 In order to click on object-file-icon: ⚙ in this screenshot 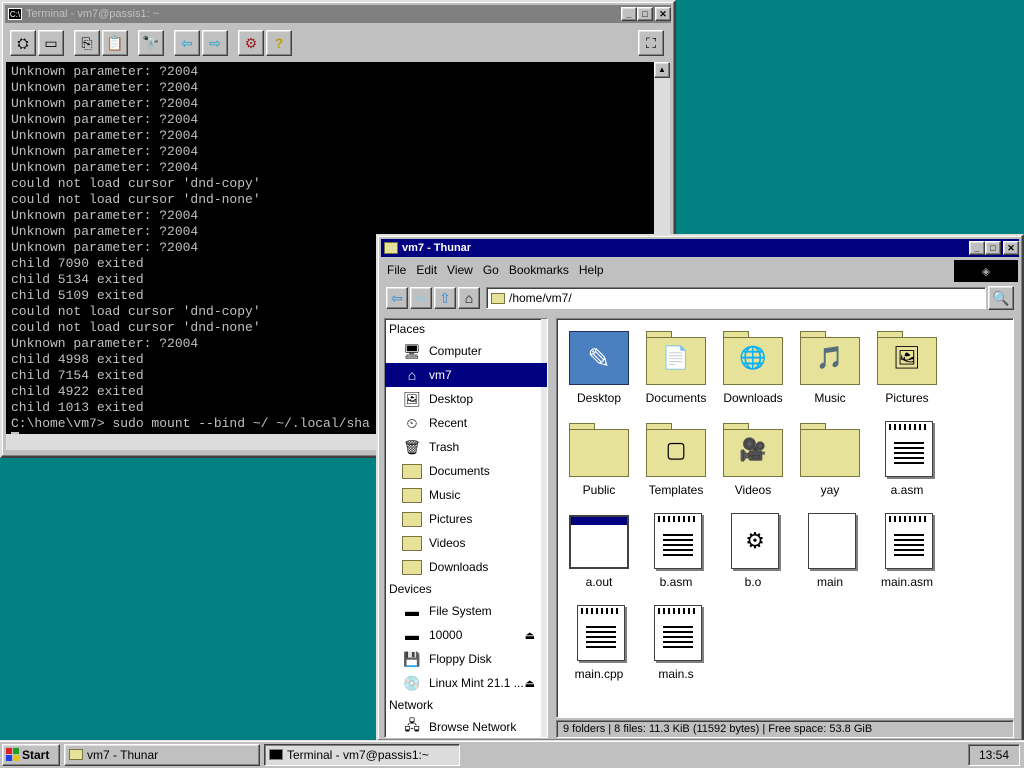, I will do `click(753, 542)`.